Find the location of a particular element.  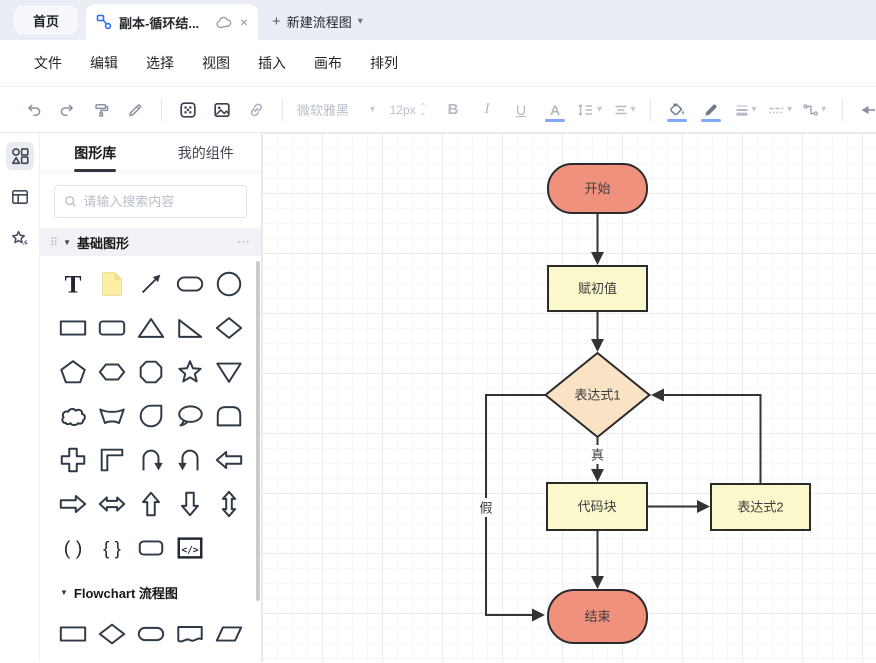

shape-arrow-line-icon is located at coordinates (150, 283).